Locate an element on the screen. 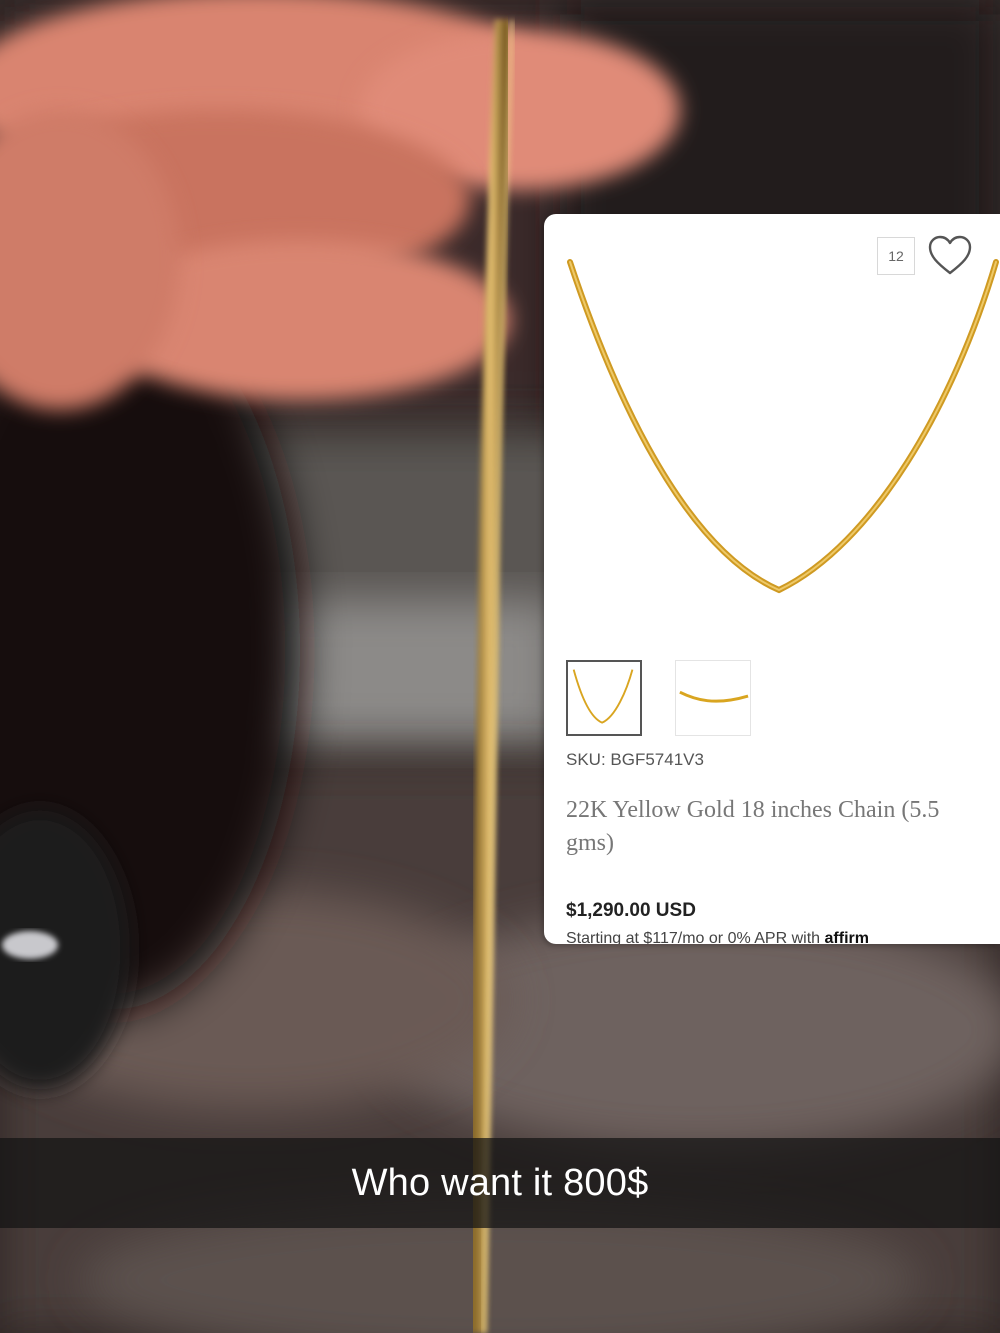 This screenshot has width=1000, height=1333. caption-bar: Who want it 800$ is located at coordinates (500, 1183).